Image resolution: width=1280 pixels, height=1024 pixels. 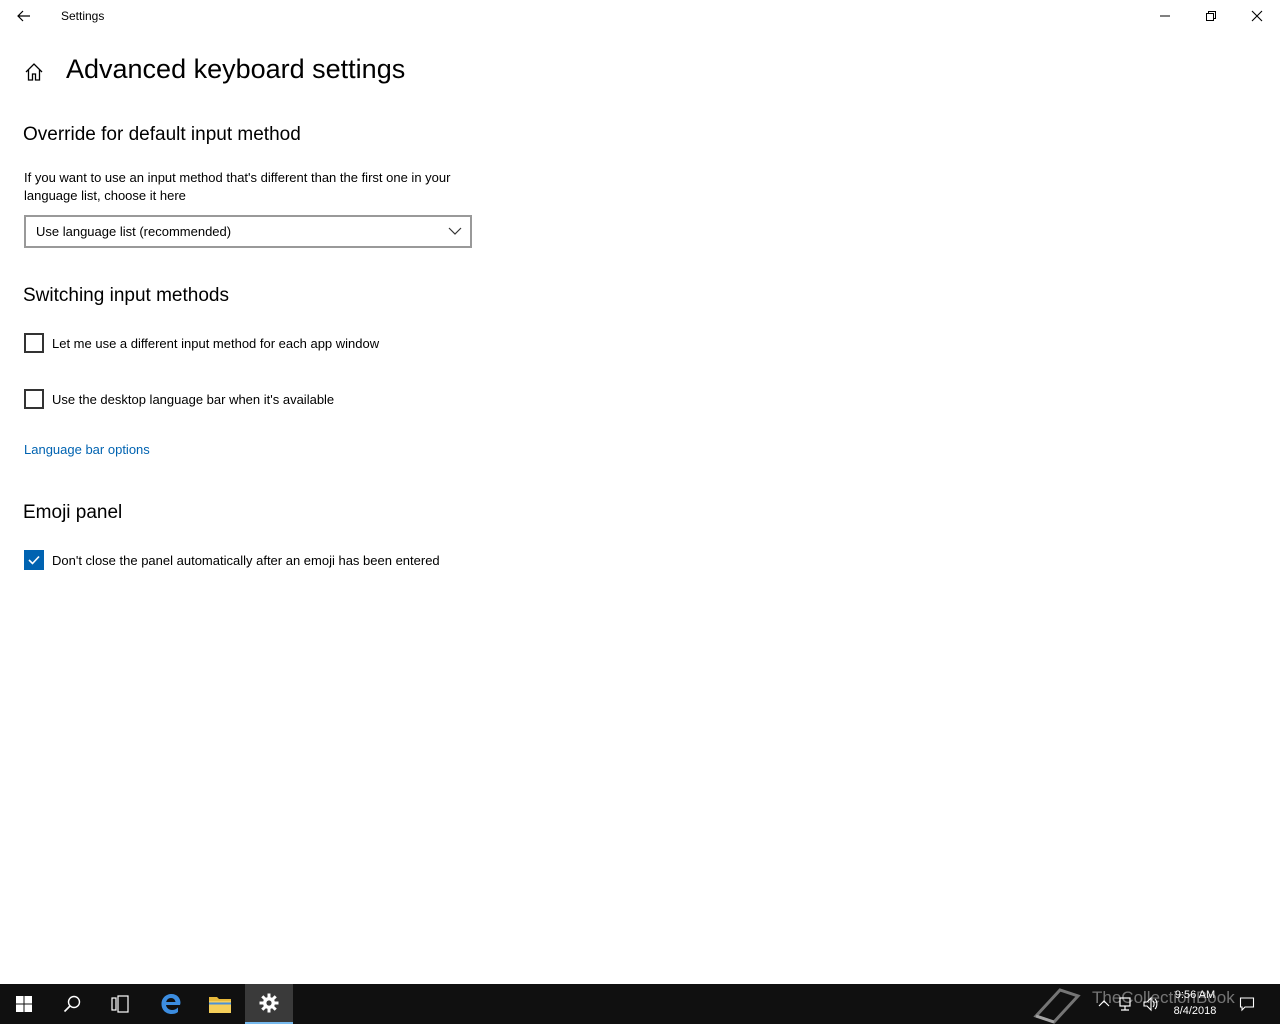 I want to click on volume-icon, so click(x=1150, y=1004).